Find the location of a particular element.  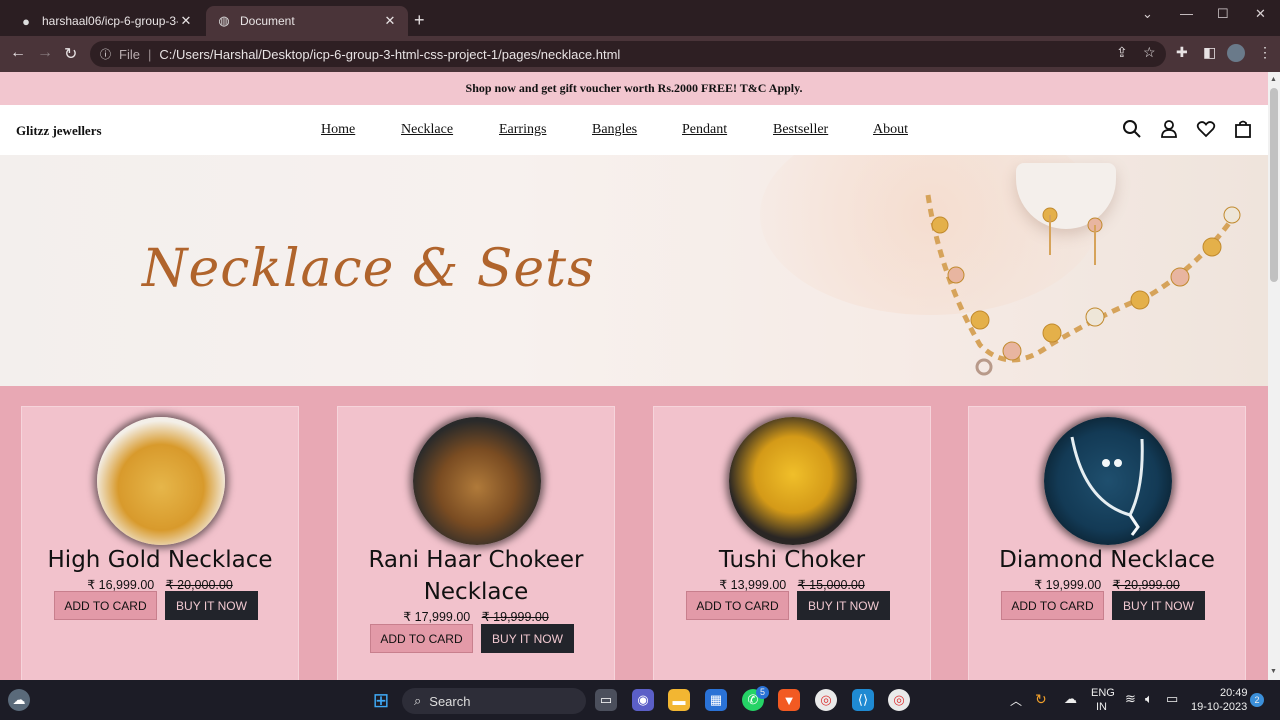

nav-bestseller: Bestseller is located at coordinates (800, 130).